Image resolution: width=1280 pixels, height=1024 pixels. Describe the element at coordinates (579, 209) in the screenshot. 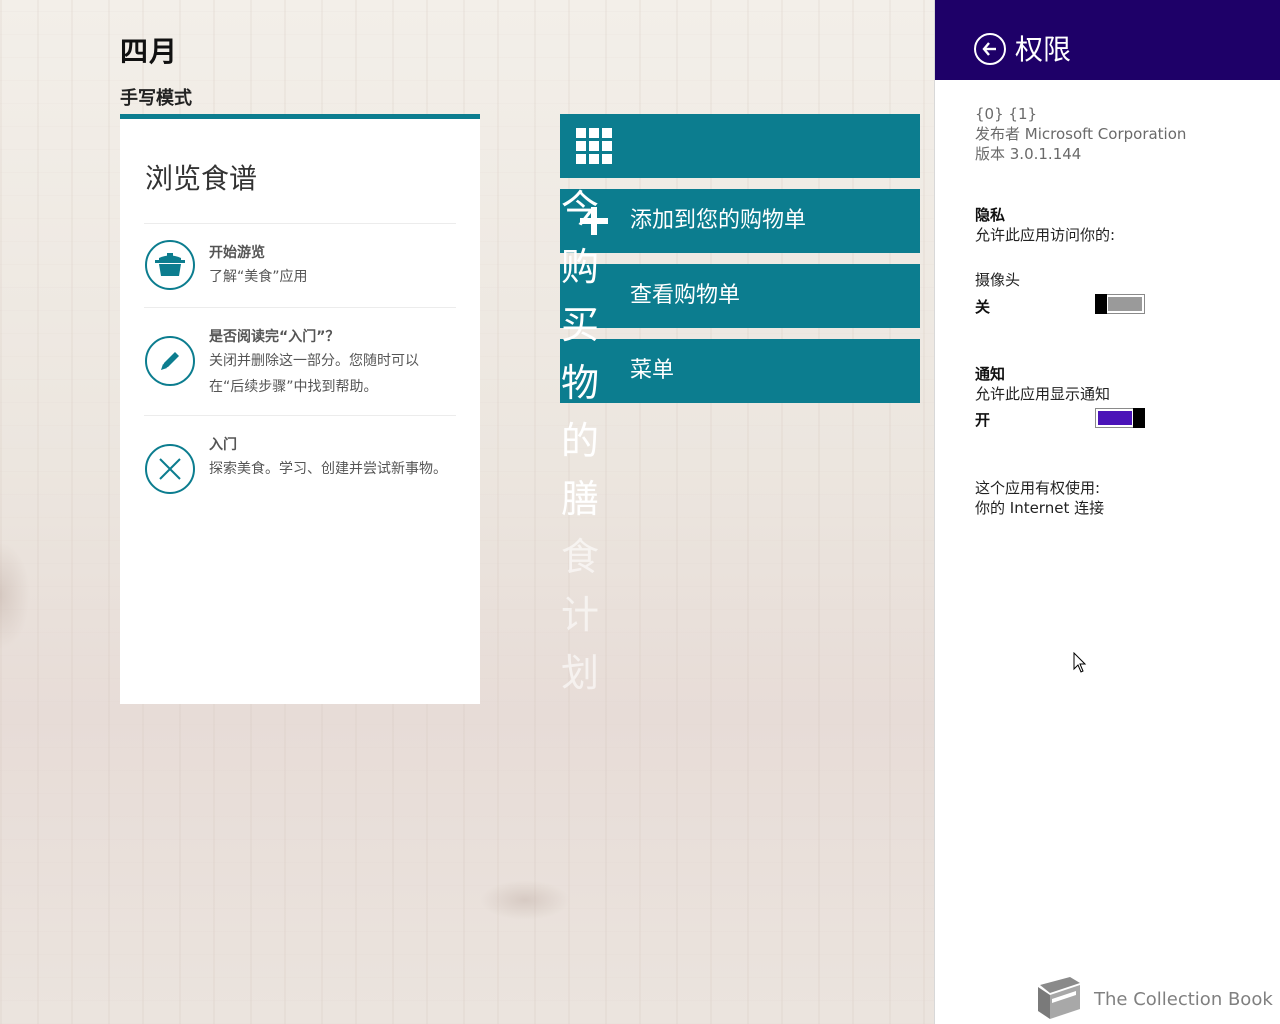

I see `vertical-char: 今` at that location.